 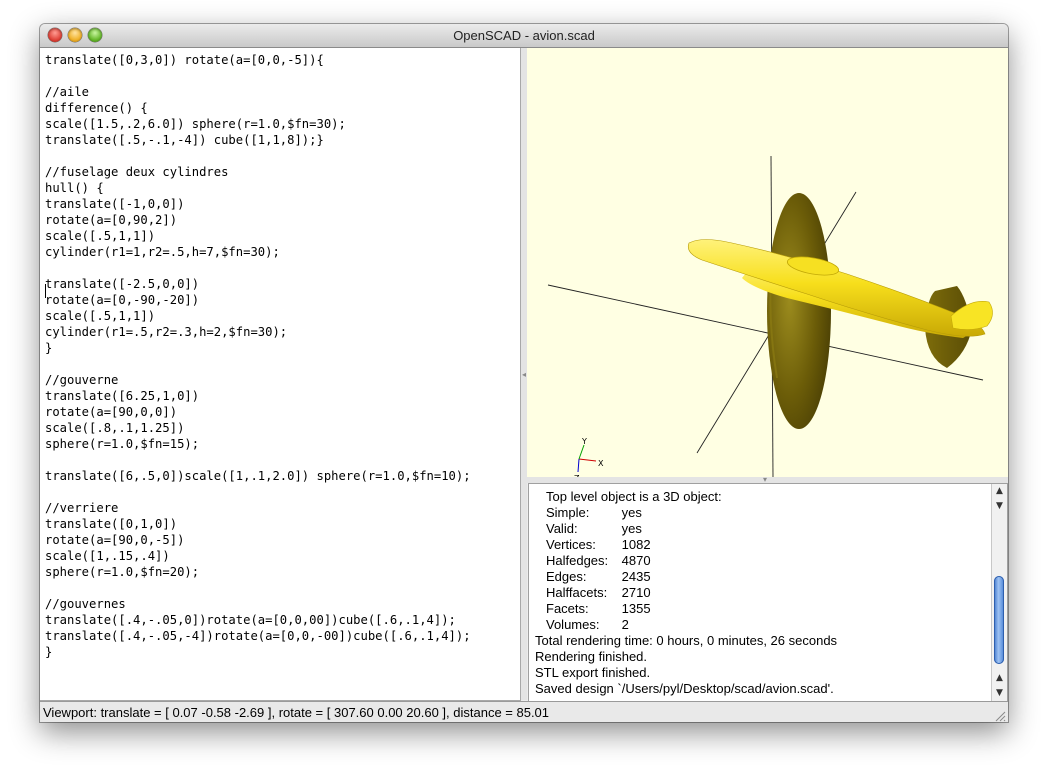 I want to click on stat-label: Valid:, so click(x=562, y=528).